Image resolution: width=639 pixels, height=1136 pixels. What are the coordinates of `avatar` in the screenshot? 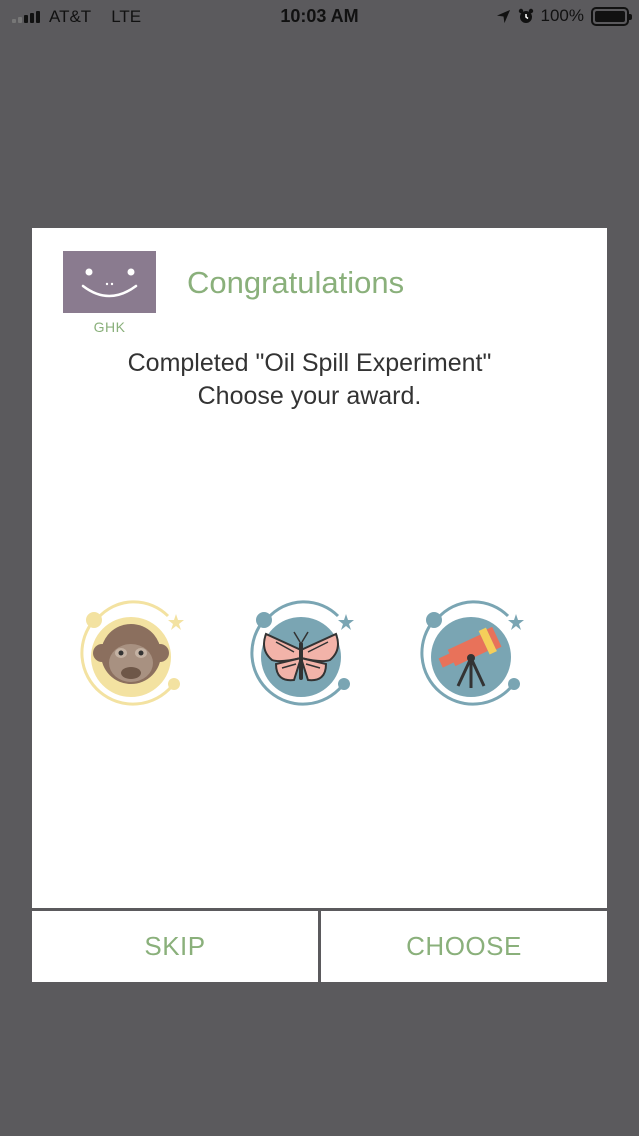 It's located at (109, 282).